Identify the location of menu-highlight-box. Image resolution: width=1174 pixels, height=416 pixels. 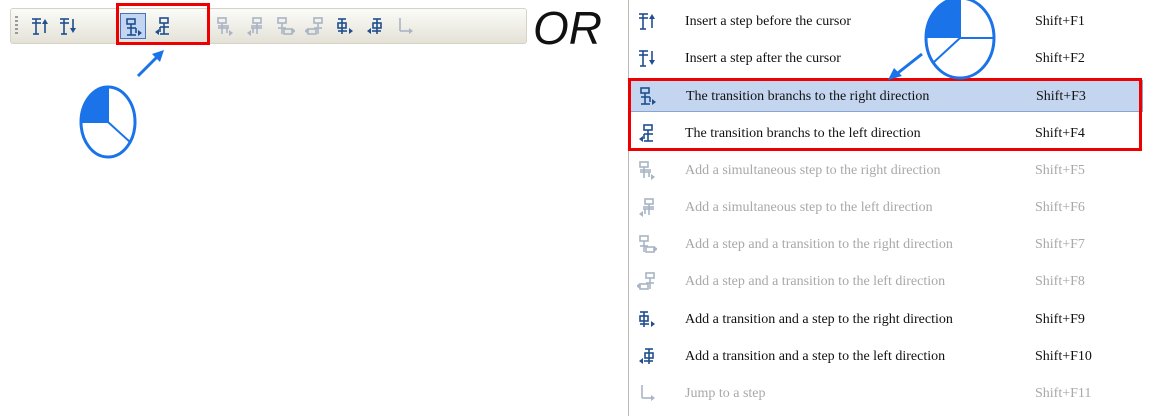
(885, 114).